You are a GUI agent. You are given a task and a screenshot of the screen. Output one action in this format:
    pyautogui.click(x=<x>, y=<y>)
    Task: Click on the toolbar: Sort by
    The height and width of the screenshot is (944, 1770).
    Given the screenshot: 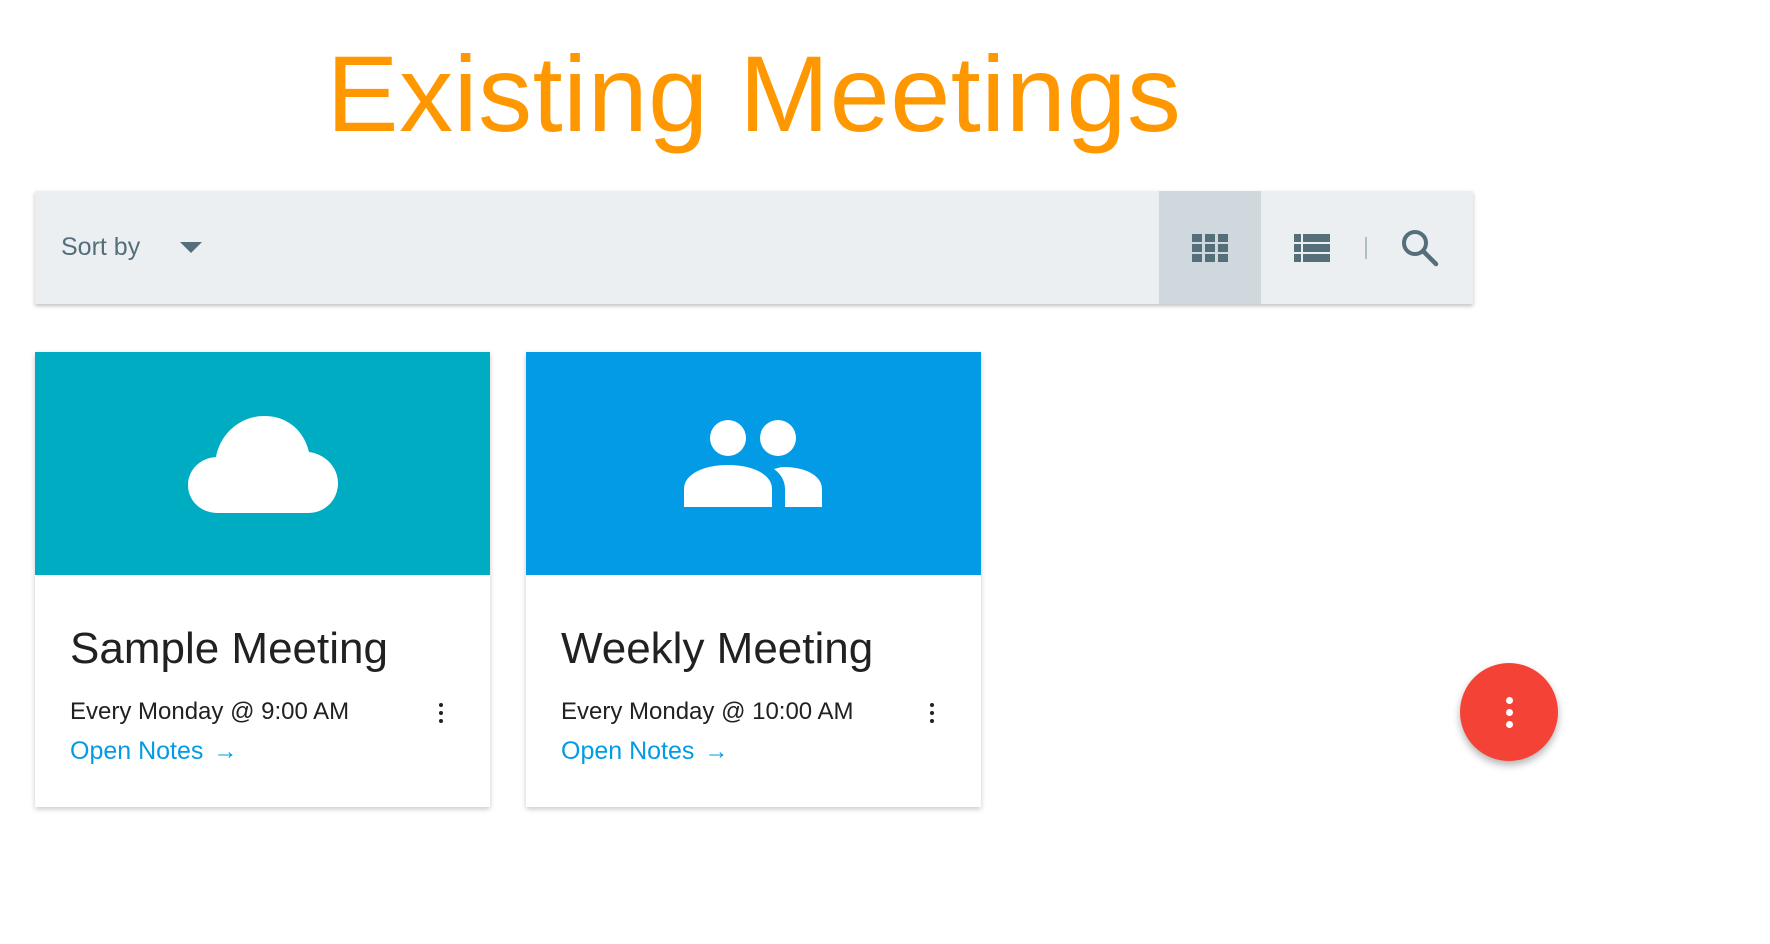 What is the action you would take?
    pyautogui.click(x=754, y=247)
    